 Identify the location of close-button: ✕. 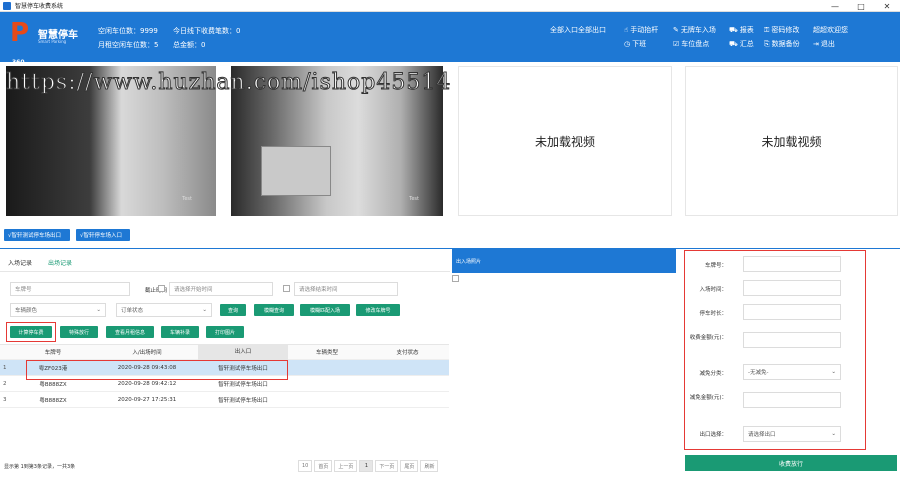
(887, 6).